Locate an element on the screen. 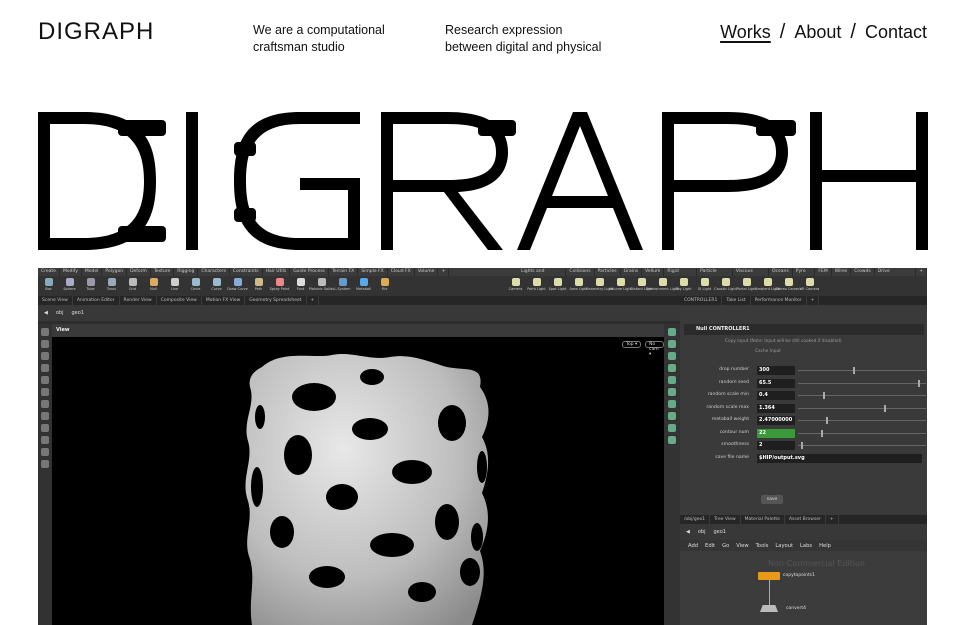 This screenshot has width=960, height=625. shelf-tool: Curve is located at coordinates (216, 286).